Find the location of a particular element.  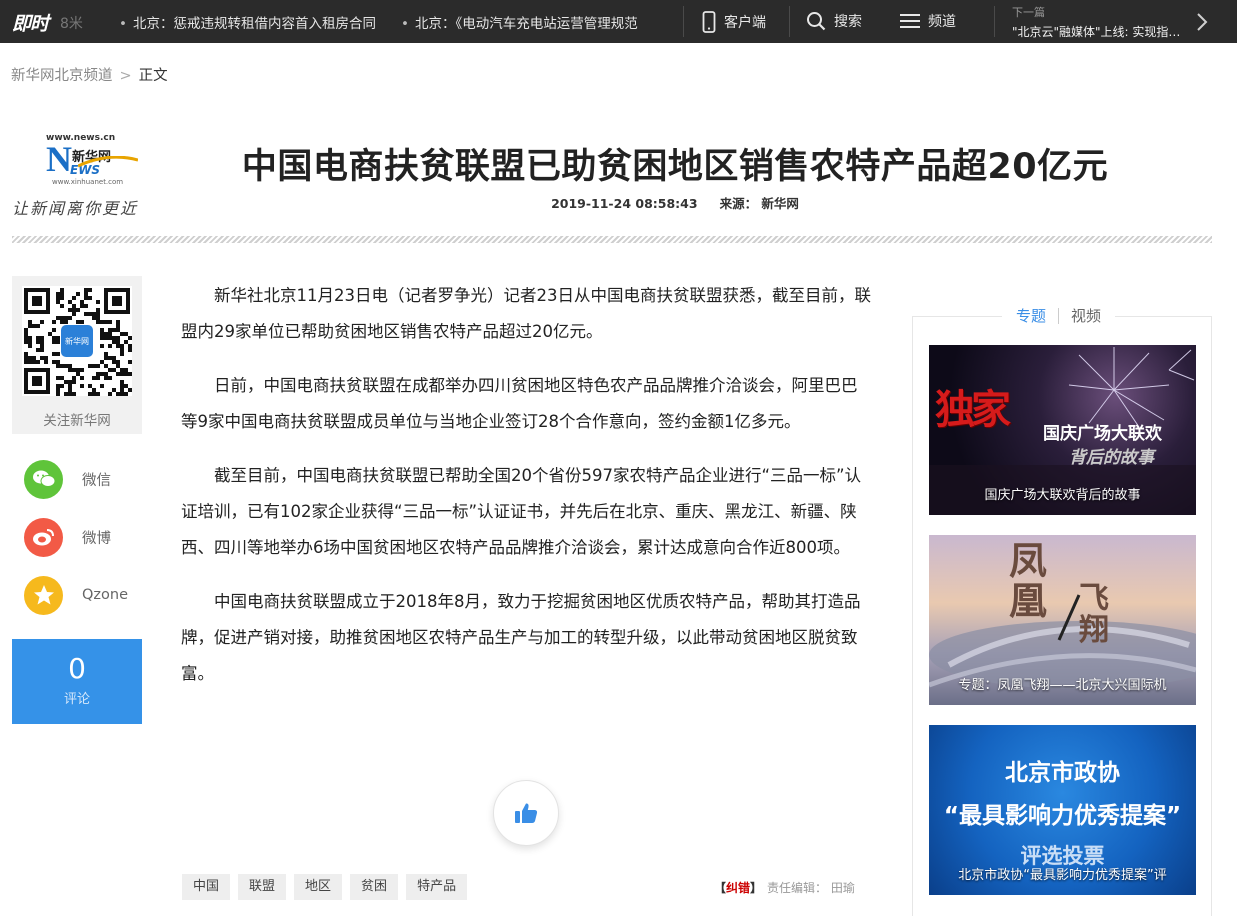

promo-card-cppcc-proposal: 北京市政协 “最具影响力优秀提案” 评选投票 北京市政协“最具影响力优秀提案”评 is located at coordinates (1062, 810).